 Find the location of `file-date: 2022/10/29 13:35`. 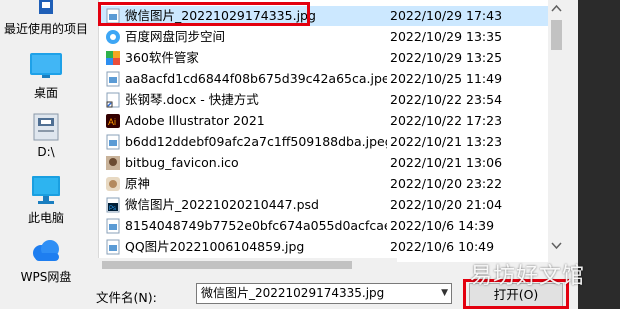

file-date: 2022/10/29 13:35 is located at coordinates (446, 36).